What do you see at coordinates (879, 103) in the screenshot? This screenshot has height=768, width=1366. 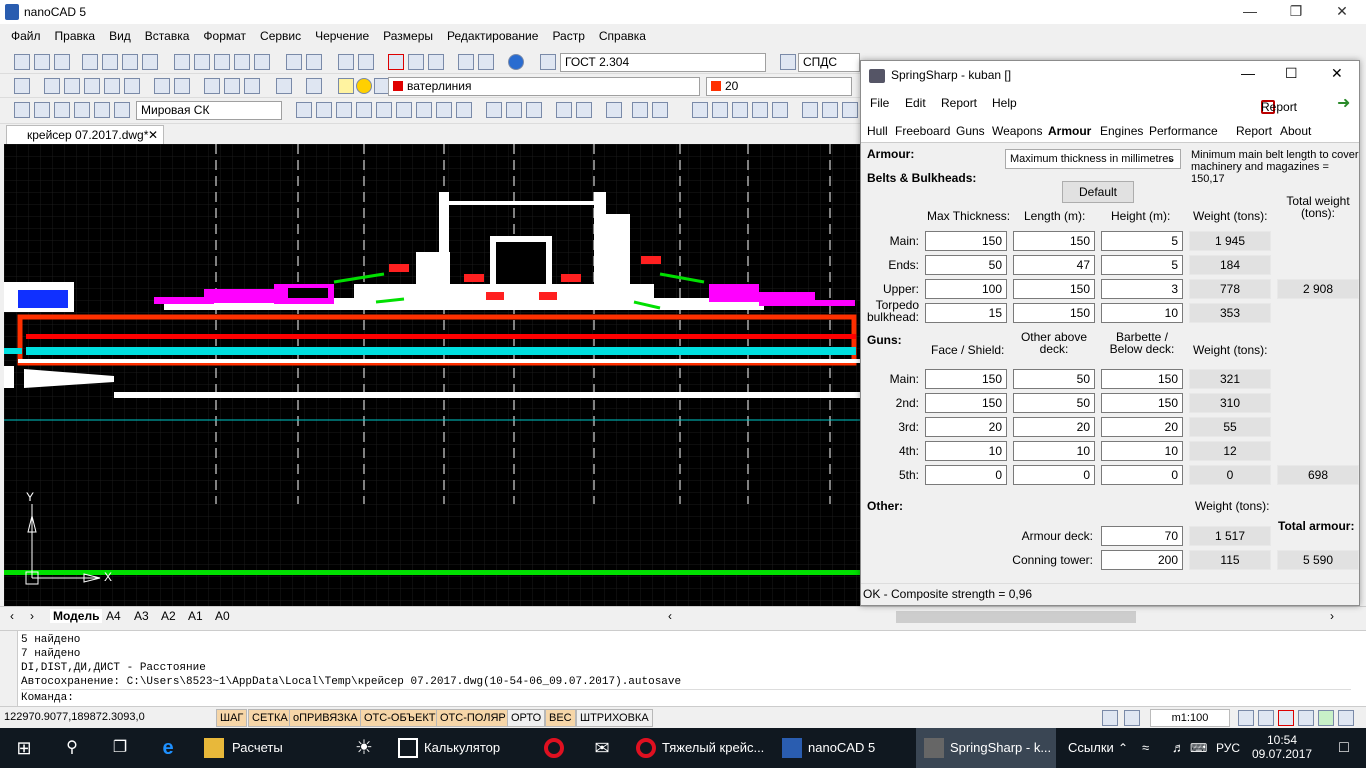 I see `ss-menu-file: File` at bounding box center [879, 103].